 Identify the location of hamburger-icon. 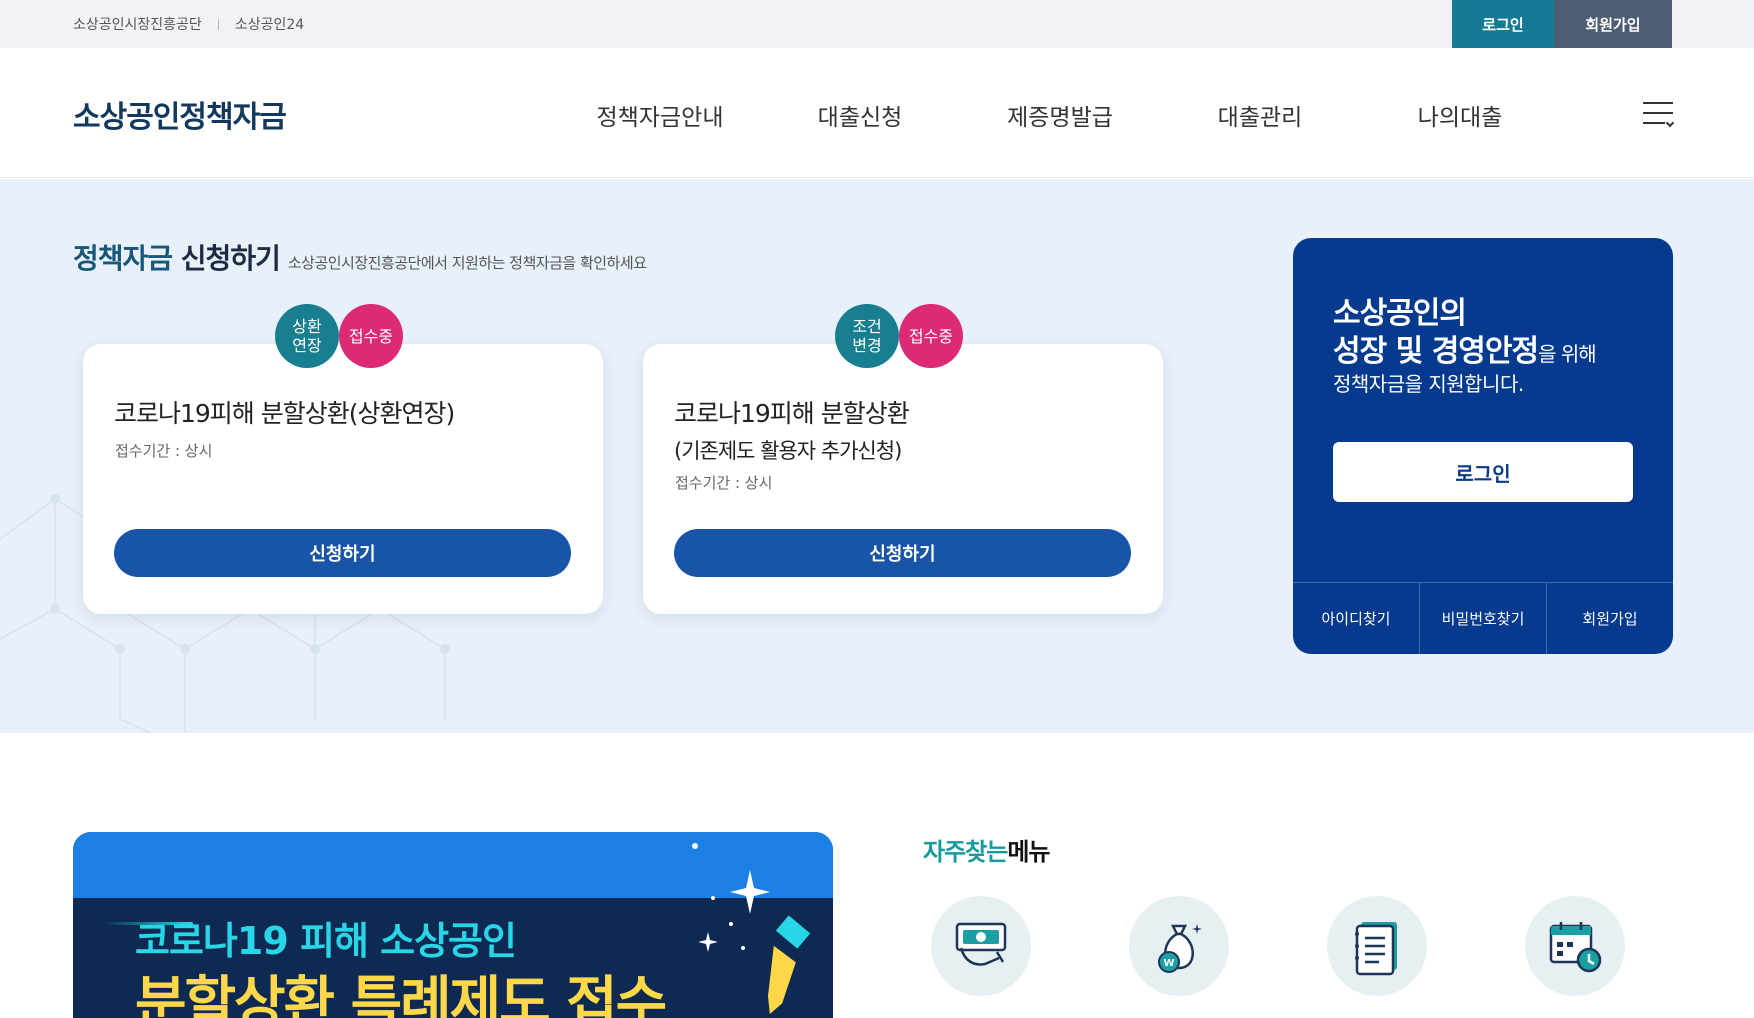
(1659, 115).